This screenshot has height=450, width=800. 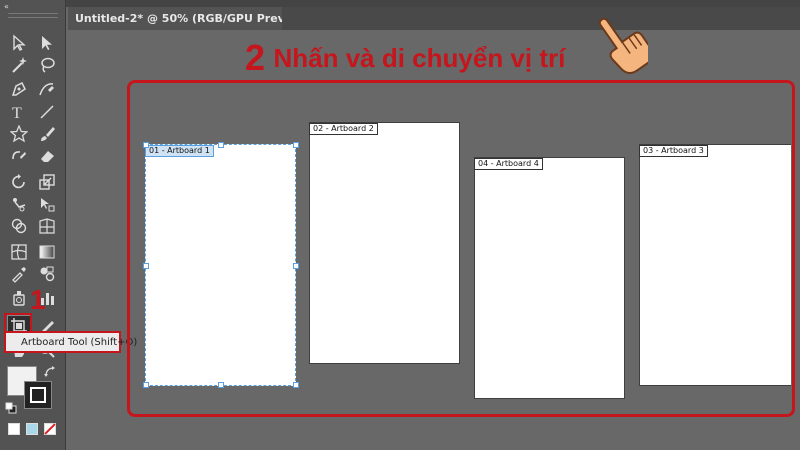 I want to click on type-tool-icon: T, so click(x=19, y=112).